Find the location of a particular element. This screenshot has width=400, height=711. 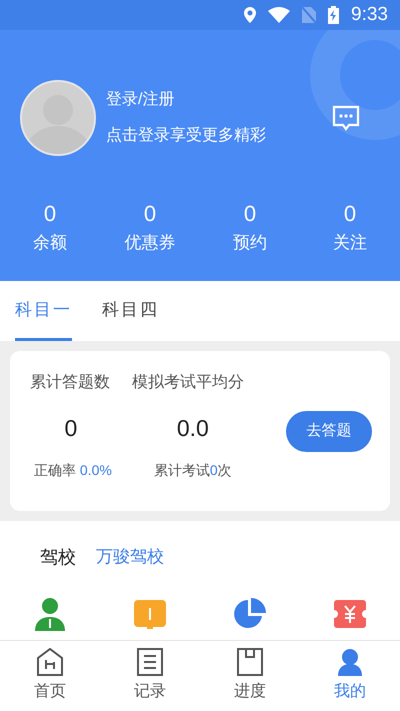

nav-tab: 首页 is located at coordinates (50, 676).